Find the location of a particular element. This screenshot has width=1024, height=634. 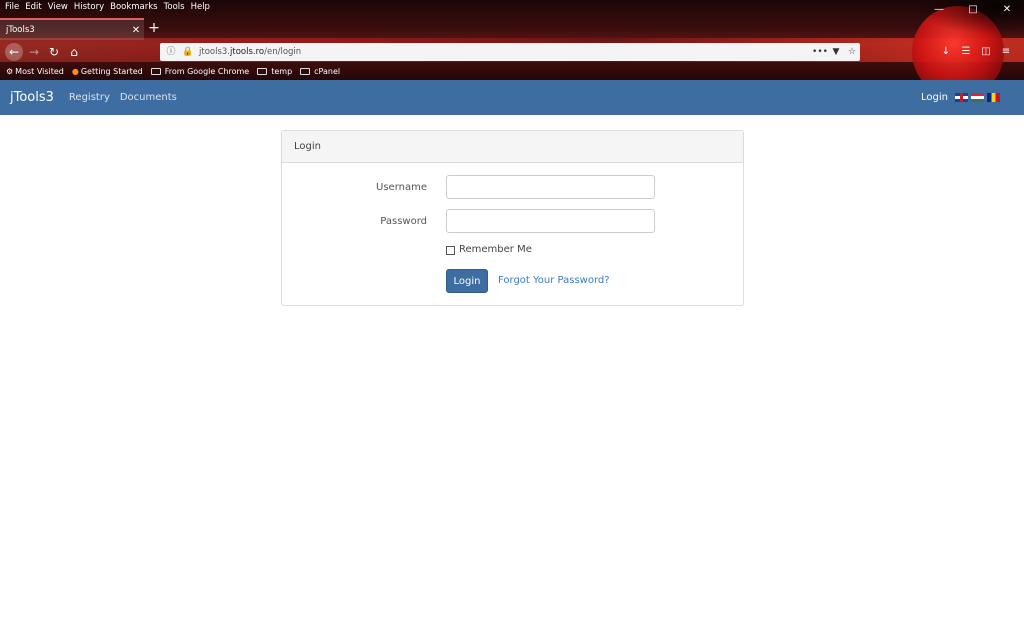

url-text: jtools3.jtools.ro/en/login is located at coordinates (505, 52).